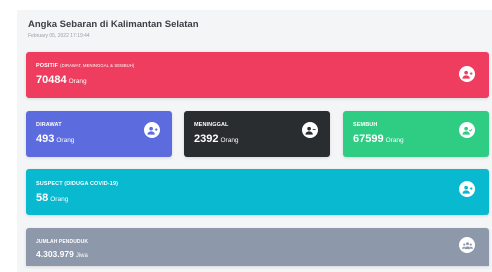  Describe the element at coordinates (77, 184) in the screenshot. I see `card-suspect-label: SUSPECT (DIDUGA COVID-19)` at that location.